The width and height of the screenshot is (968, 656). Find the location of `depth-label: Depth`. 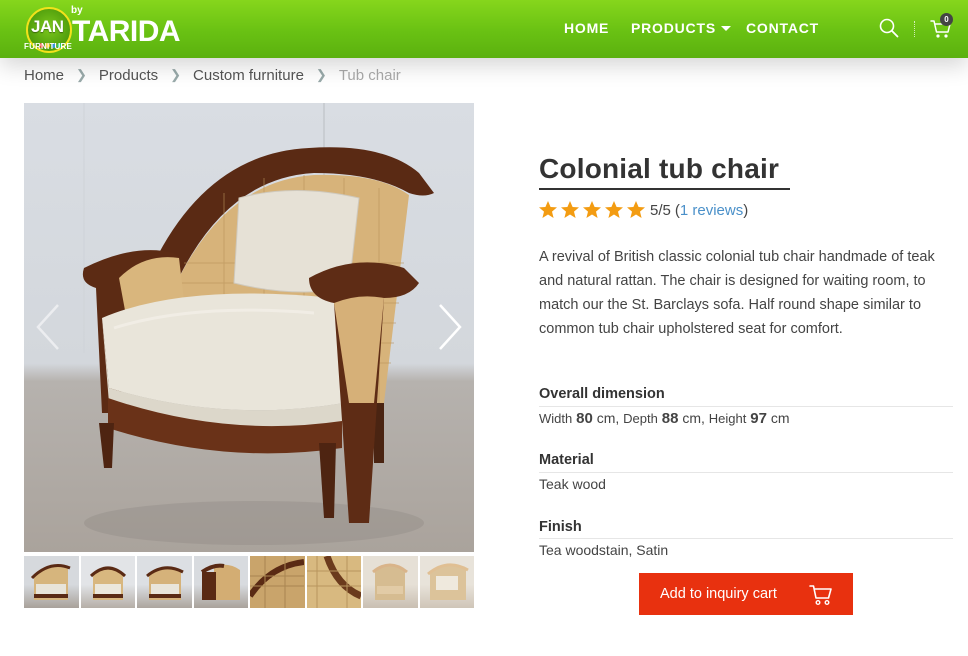

depth-label: Depth is located at coordinates (640, 418).